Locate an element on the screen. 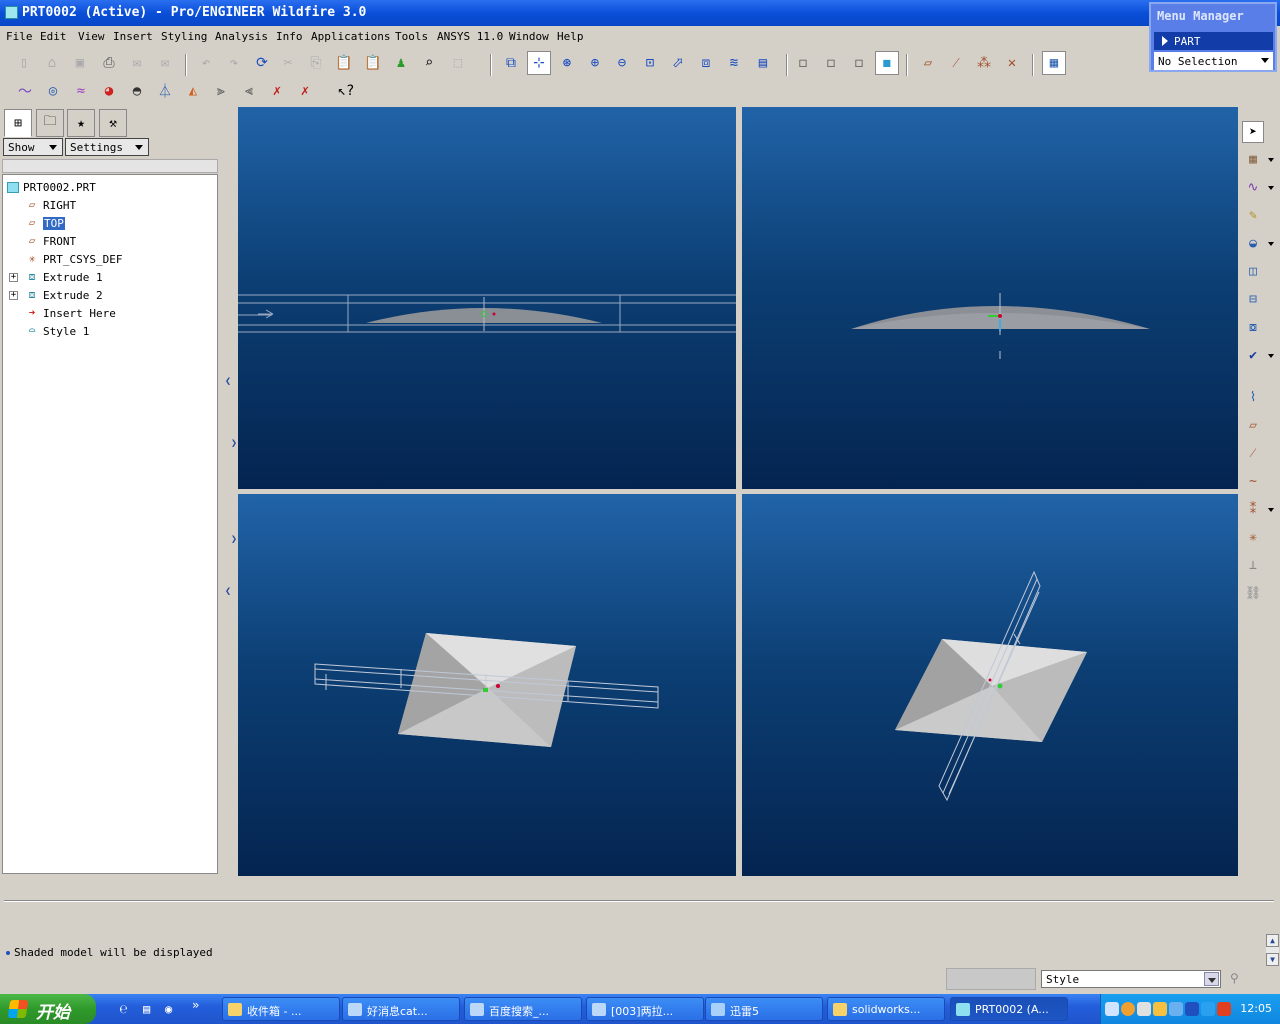  menu-help: Help is located at coordinates (570, 36).